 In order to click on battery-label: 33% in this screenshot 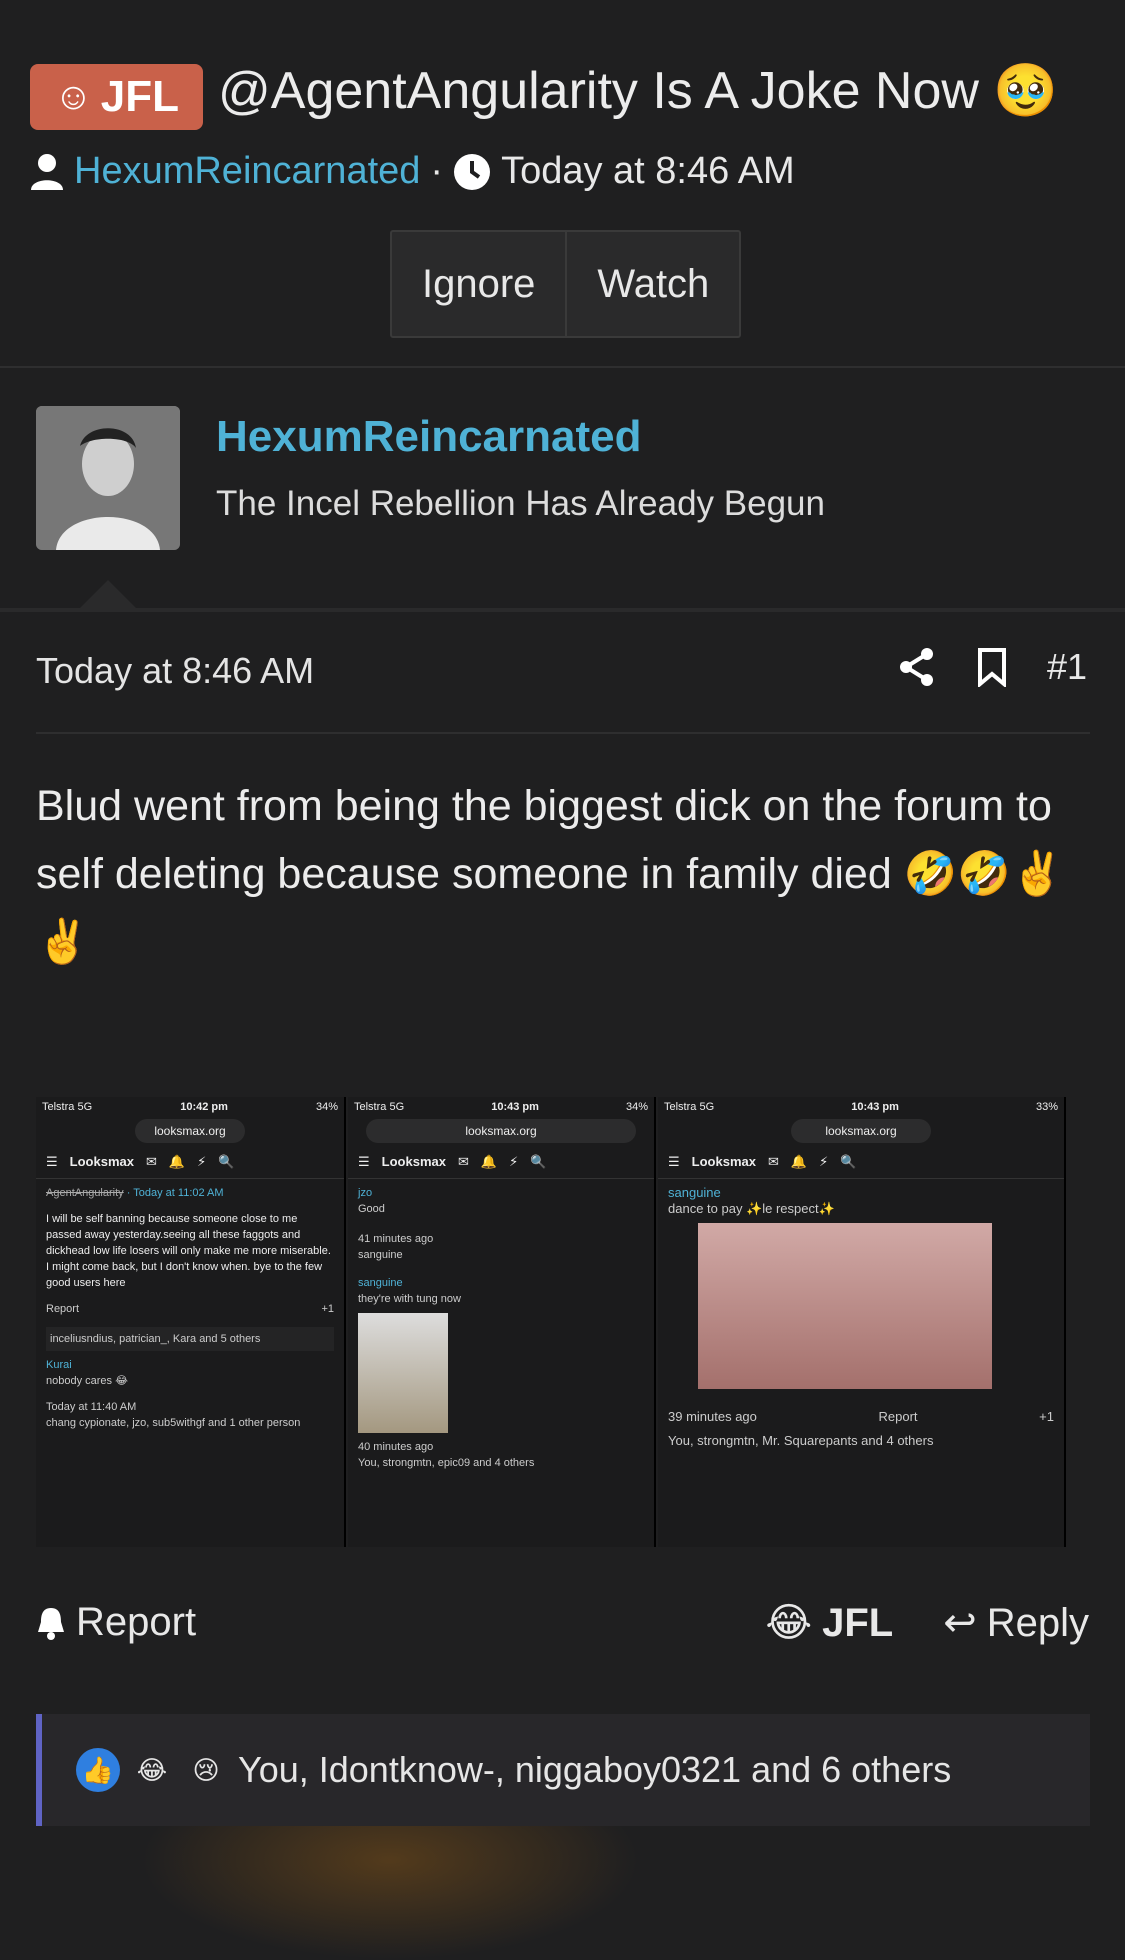, I will do `click(1046, 1107)`.